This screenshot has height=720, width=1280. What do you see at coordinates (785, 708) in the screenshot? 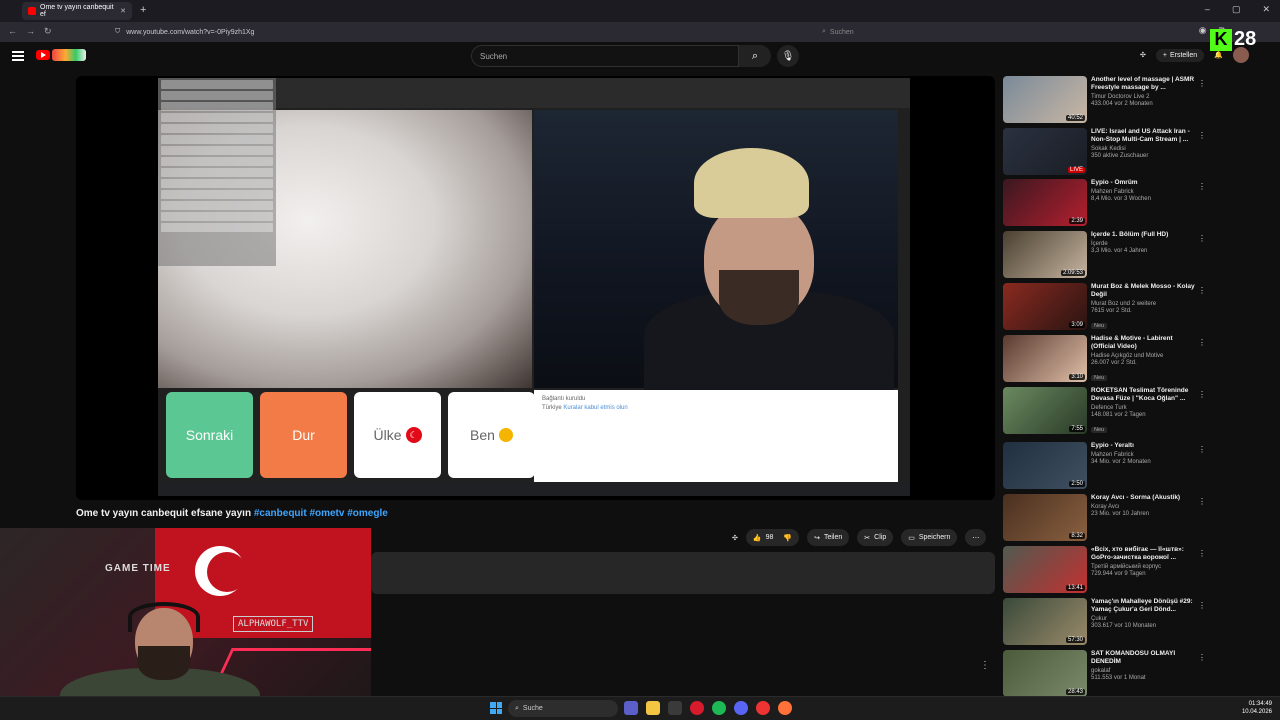
I see `firefox-icon` at bounding box center [785, 708].